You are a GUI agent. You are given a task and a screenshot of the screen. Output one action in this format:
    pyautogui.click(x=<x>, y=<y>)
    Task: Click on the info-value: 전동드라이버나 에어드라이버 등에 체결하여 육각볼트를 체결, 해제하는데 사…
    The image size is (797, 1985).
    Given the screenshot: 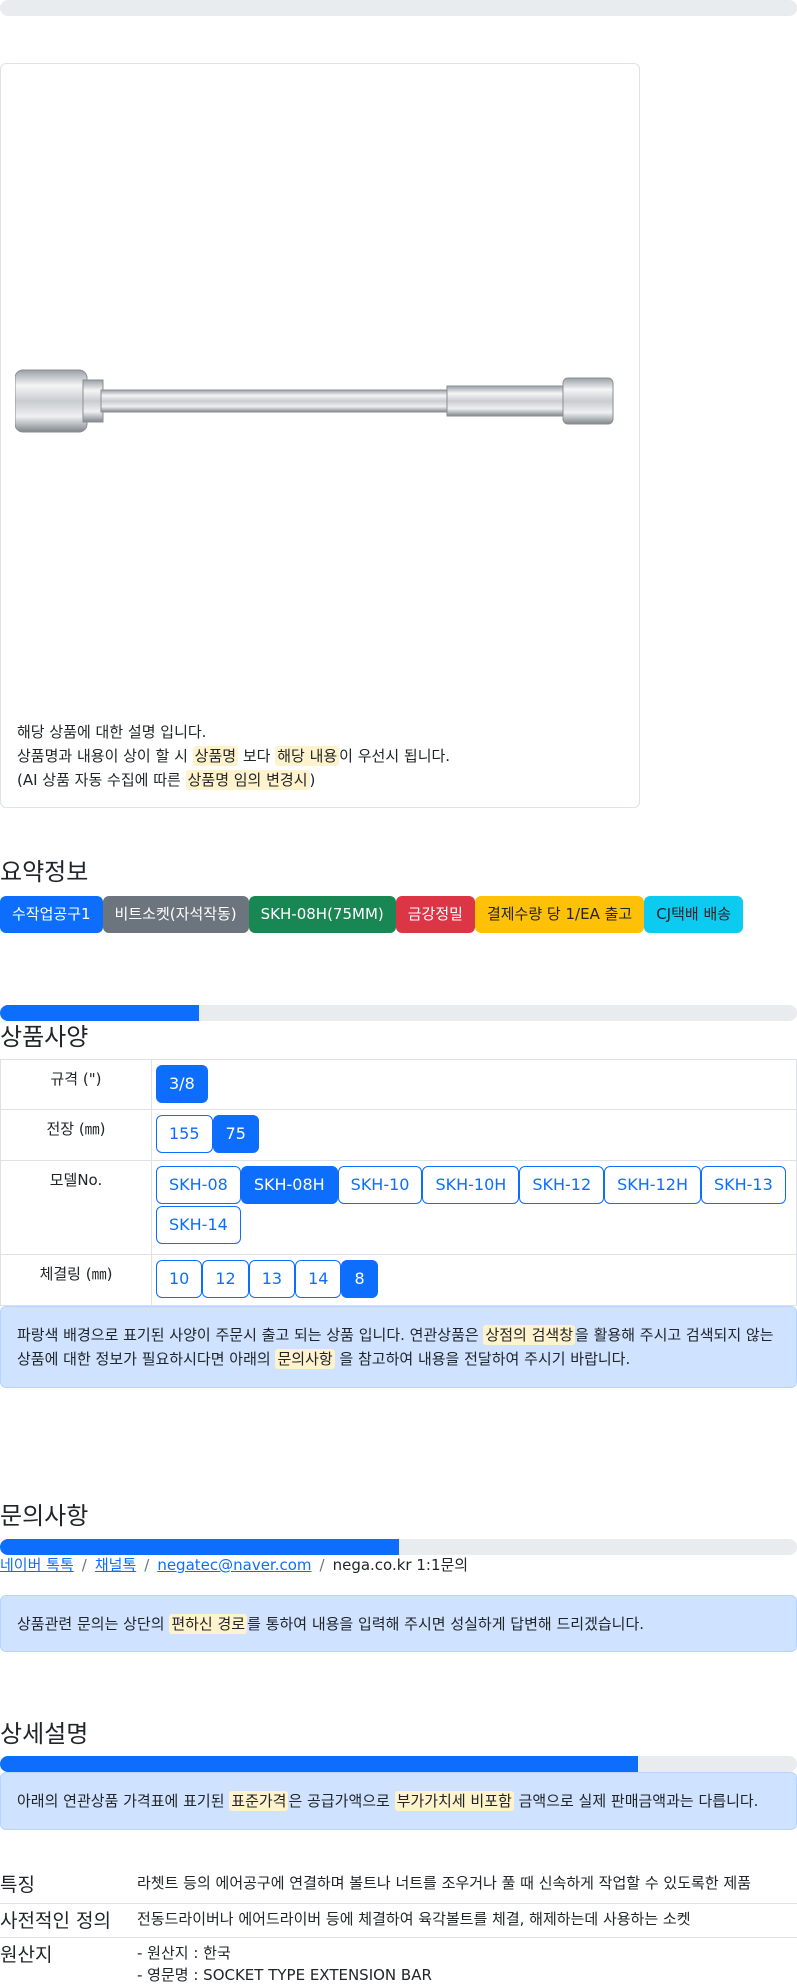 What is the action you would take?
    pyautogui.click(x=467, y=1920)
    